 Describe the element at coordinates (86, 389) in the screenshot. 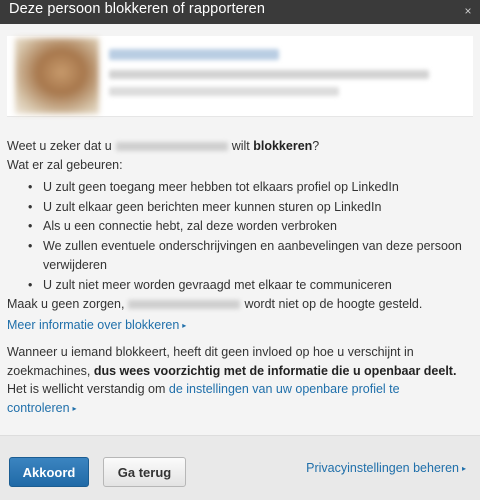

I see `warning-text-2: Het is wellicht verstandig om` at that location.